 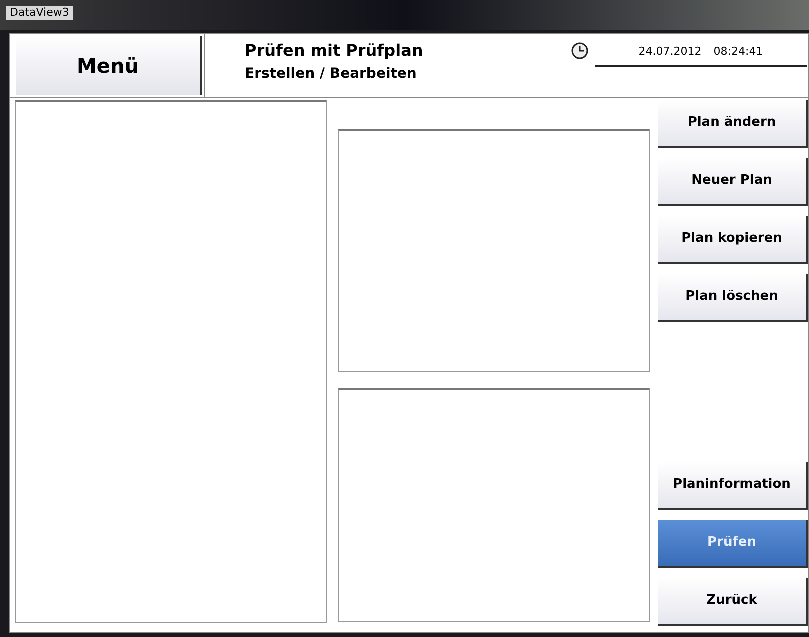 I want to click on clock-icon, so click(x=580, y=51).